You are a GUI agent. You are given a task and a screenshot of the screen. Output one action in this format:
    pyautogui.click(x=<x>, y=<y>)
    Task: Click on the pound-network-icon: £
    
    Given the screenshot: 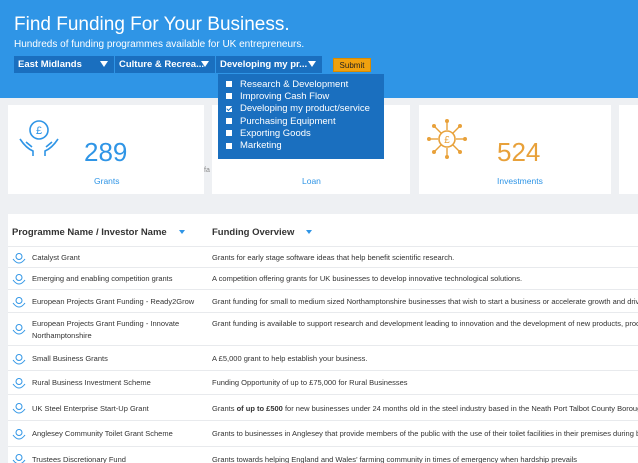 What is the action you would take?
    pyautogui.click(x=447, y=139)
    